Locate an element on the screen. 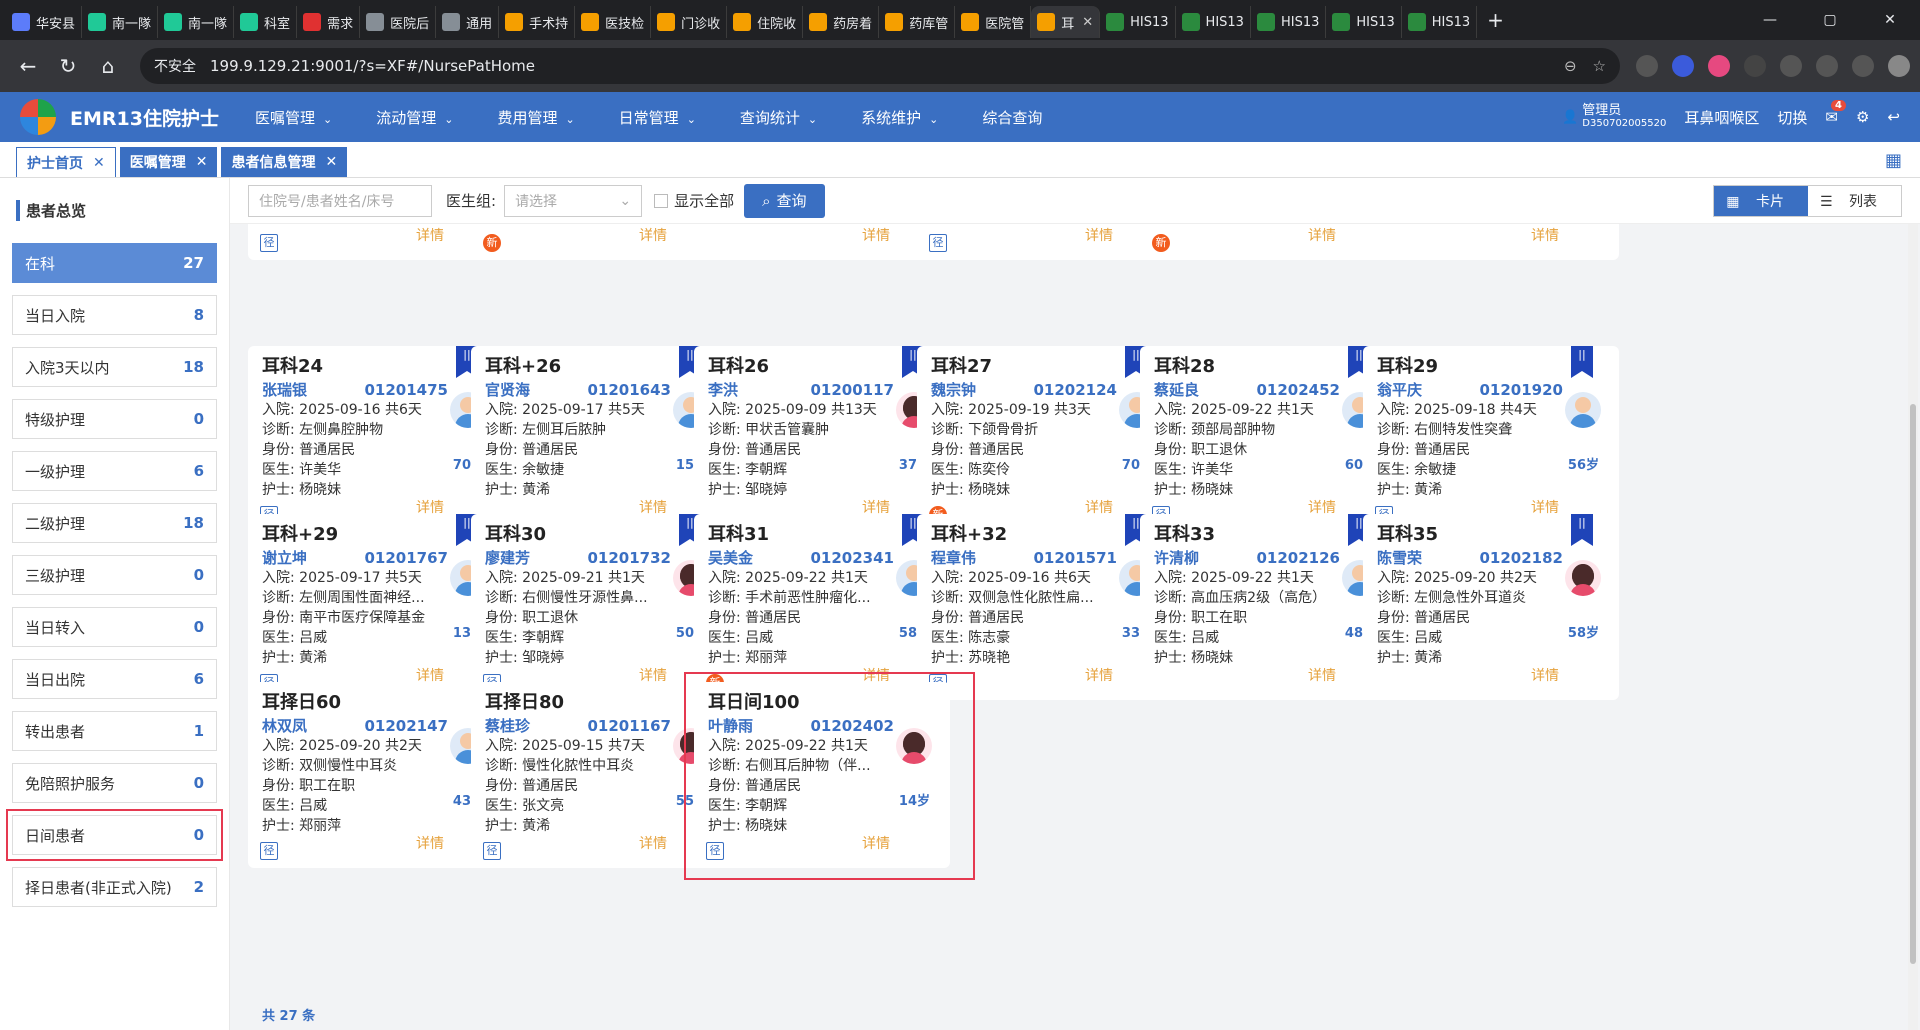  sidebar-item: 在科 27 is located at coordinates (114, 263).